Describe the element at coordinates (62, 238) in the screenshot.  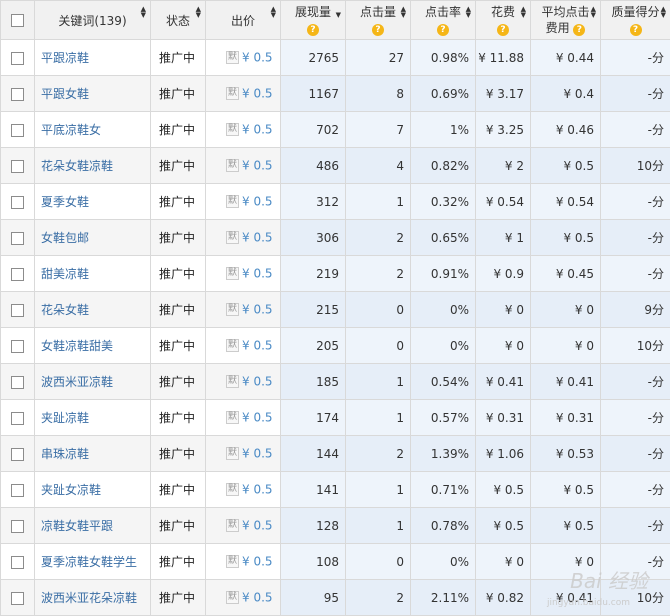
I see `keyword-link: 女鞋包邮` at that location.